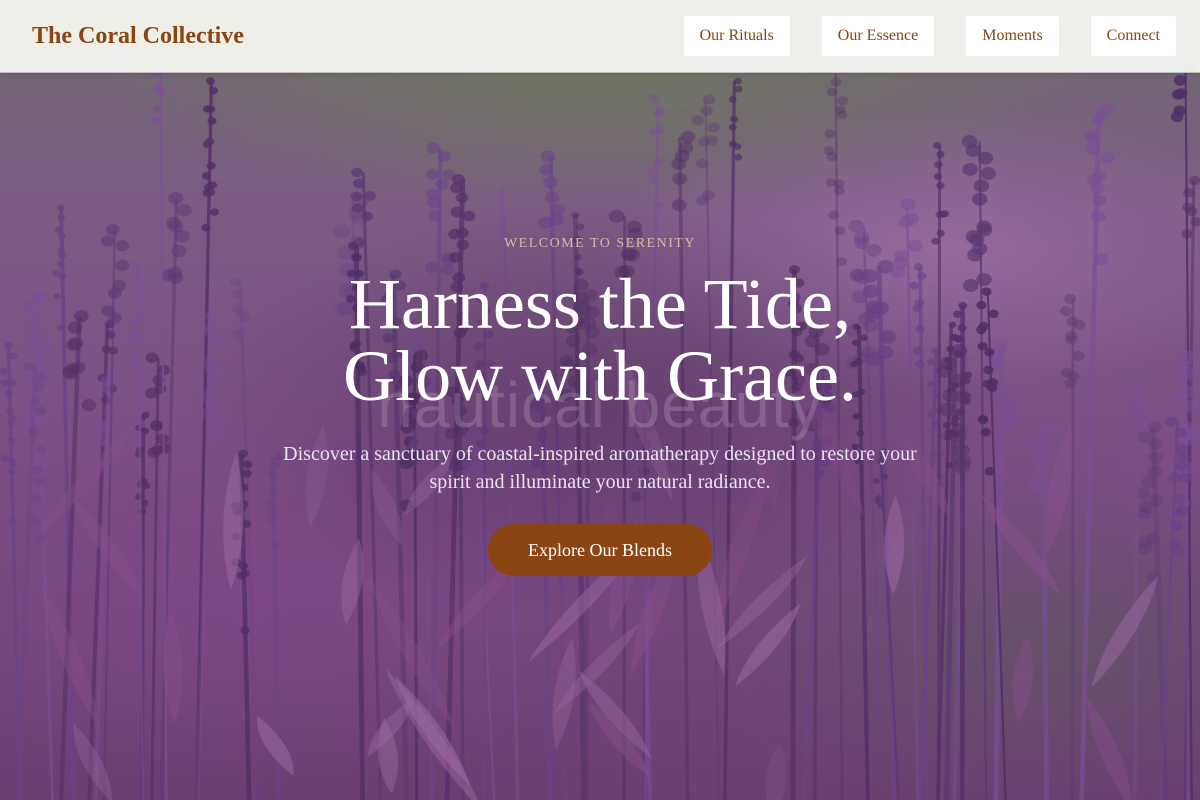 The width and height of the screenshot is (1200, 800). Describe the element at coordinates (600, 304) in the screenshot. I see `hero-headline-line-1: Harness the Tide,` at that location.